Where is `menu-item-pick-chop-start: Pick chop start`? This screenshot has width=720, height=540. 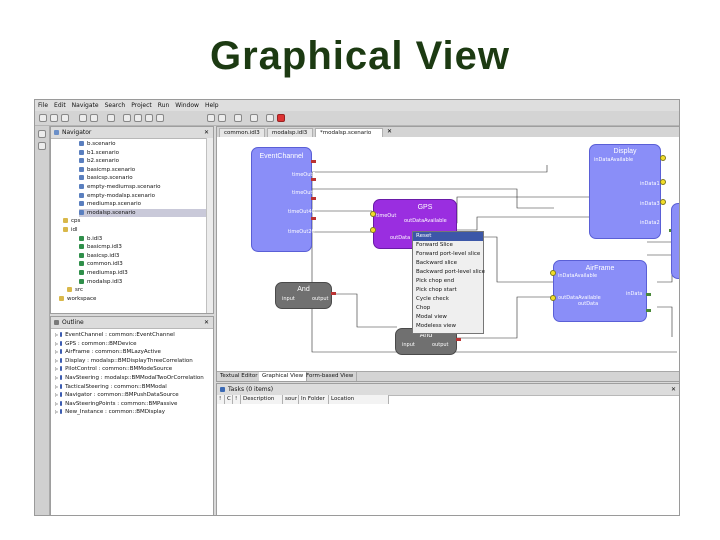 menu-item-pick-chop-start: Pick chop start is located at coordinates (448, 290).